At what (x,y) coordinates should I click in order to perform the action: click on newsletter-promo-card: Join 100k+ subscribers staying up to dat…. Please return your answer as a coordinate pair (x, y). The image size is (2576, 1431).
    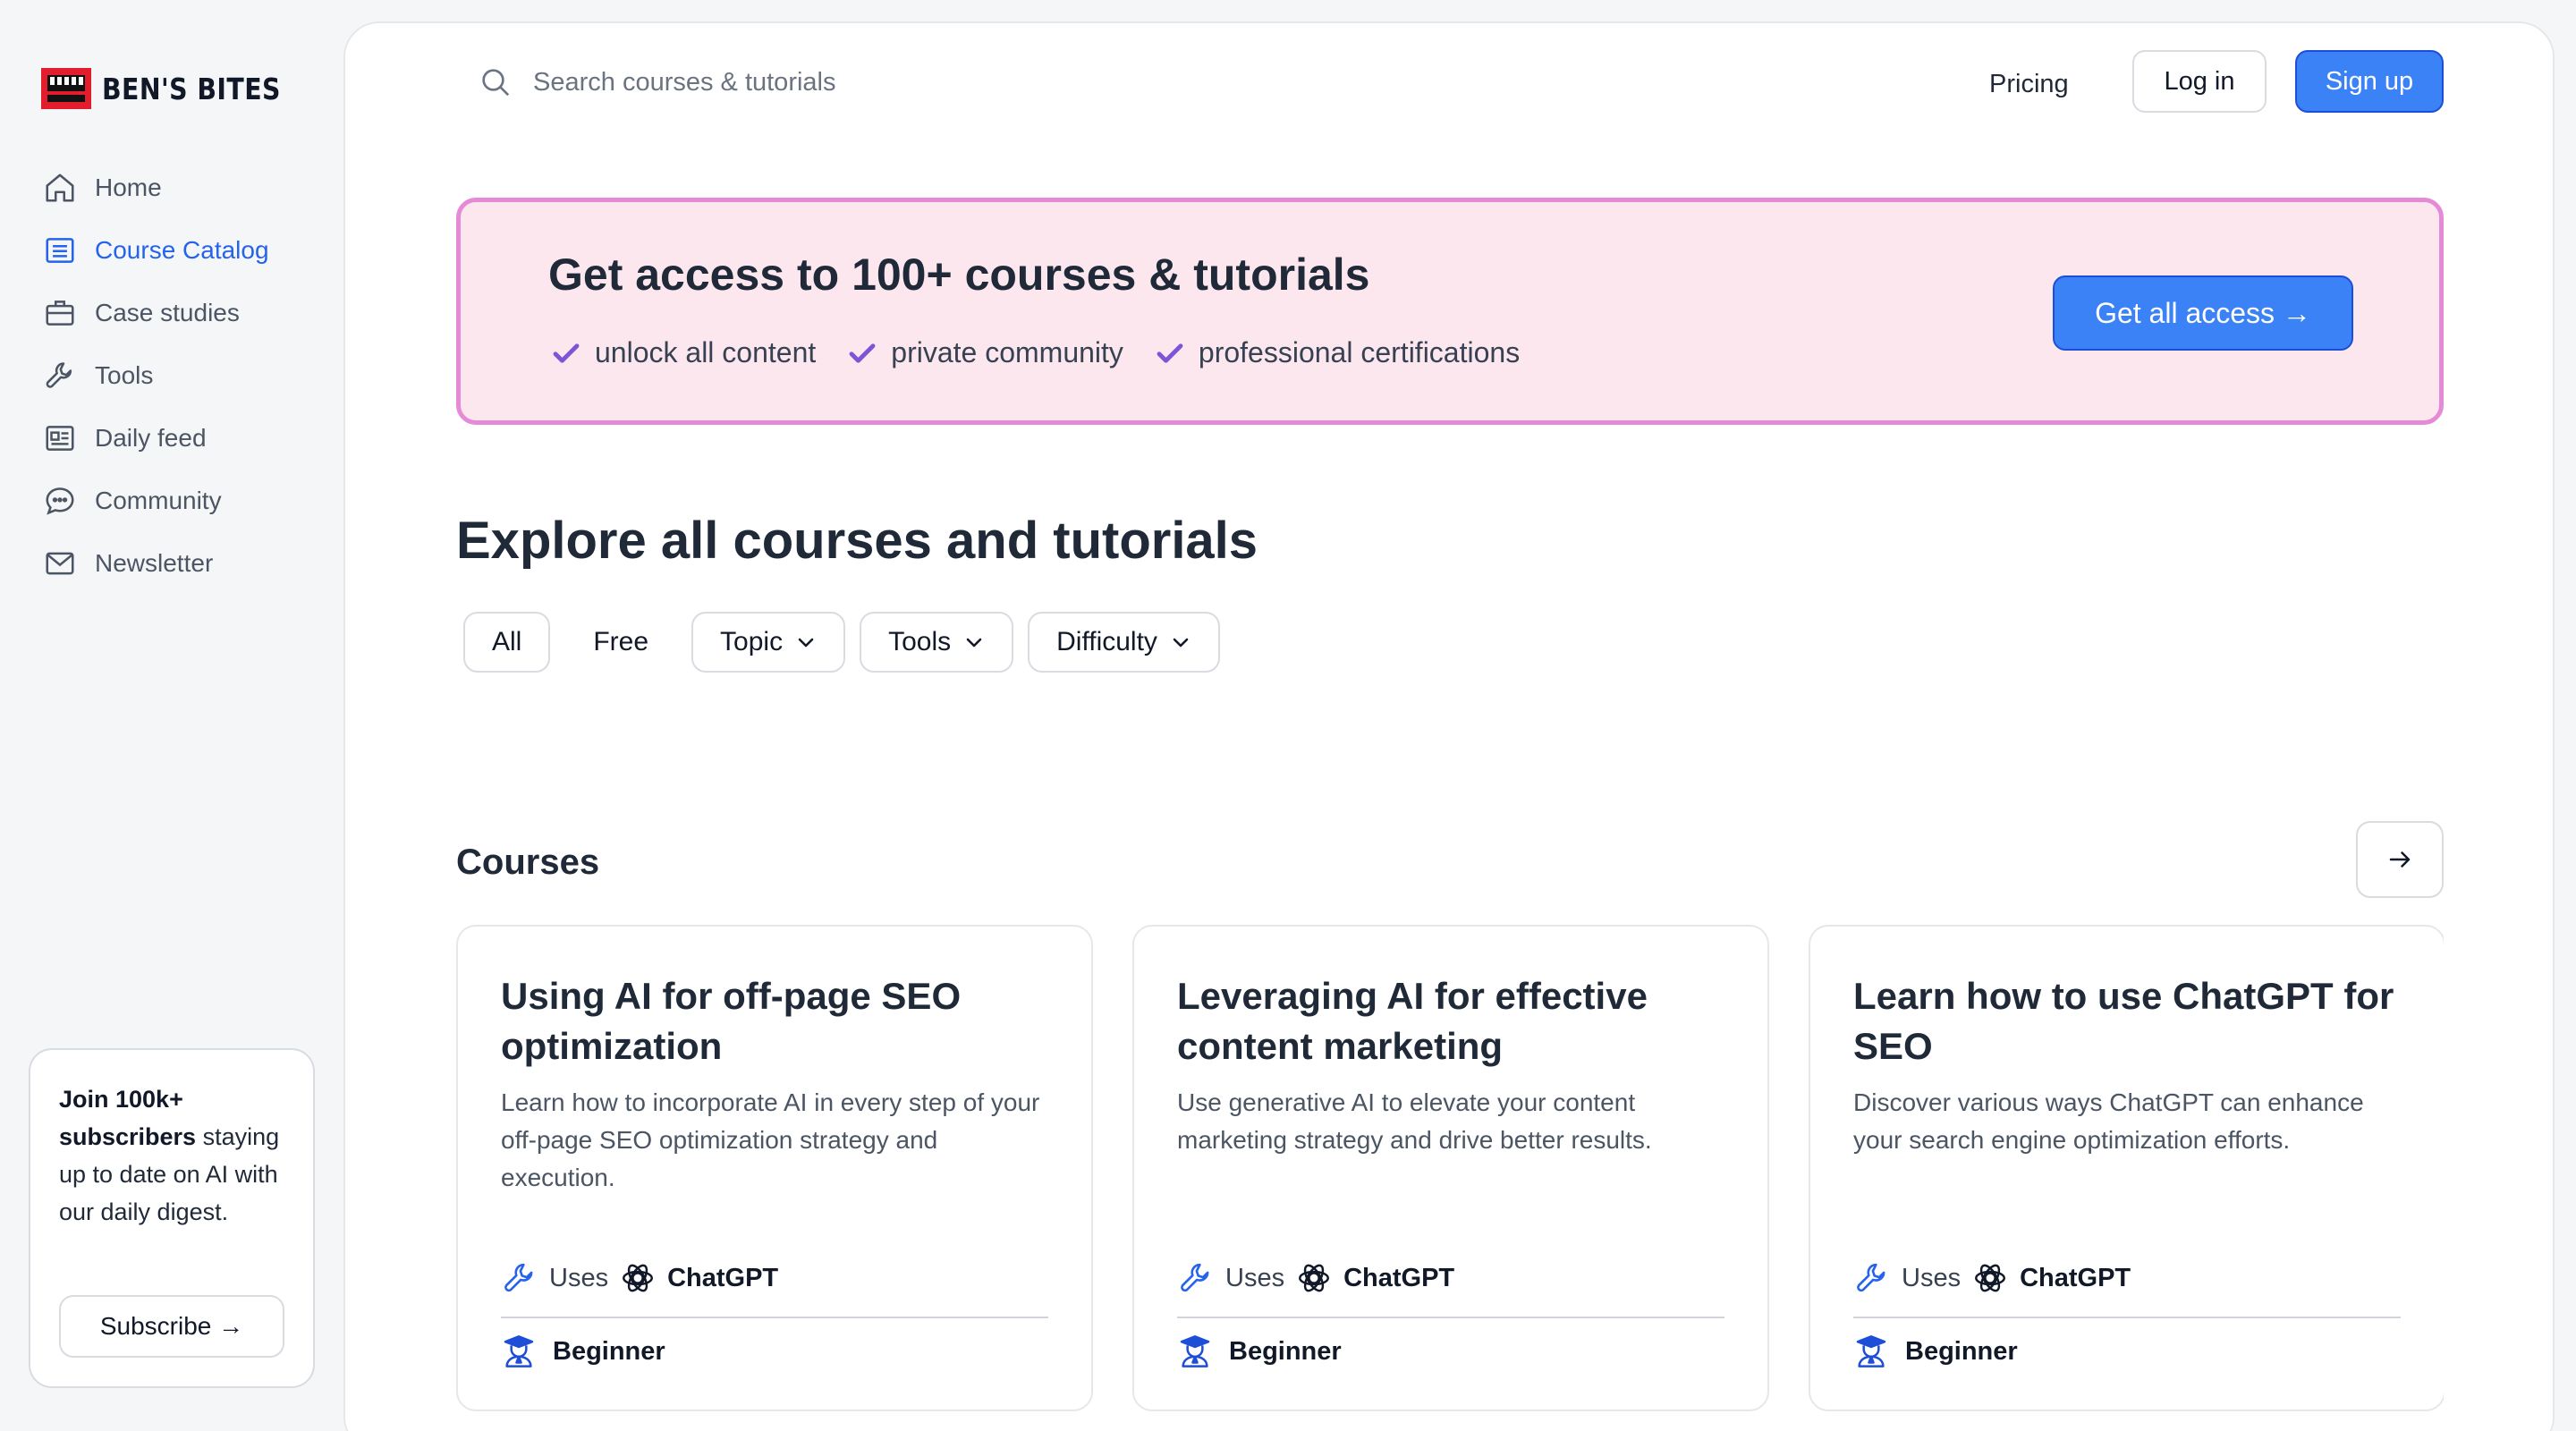
    Looking at the image, I should click on (172, 1218).